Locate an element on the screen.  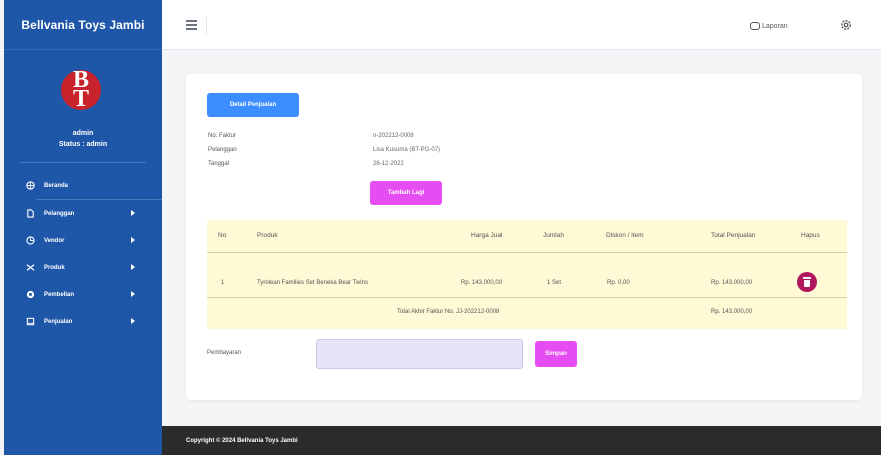
file-icon is located at coordinates (30, 213).